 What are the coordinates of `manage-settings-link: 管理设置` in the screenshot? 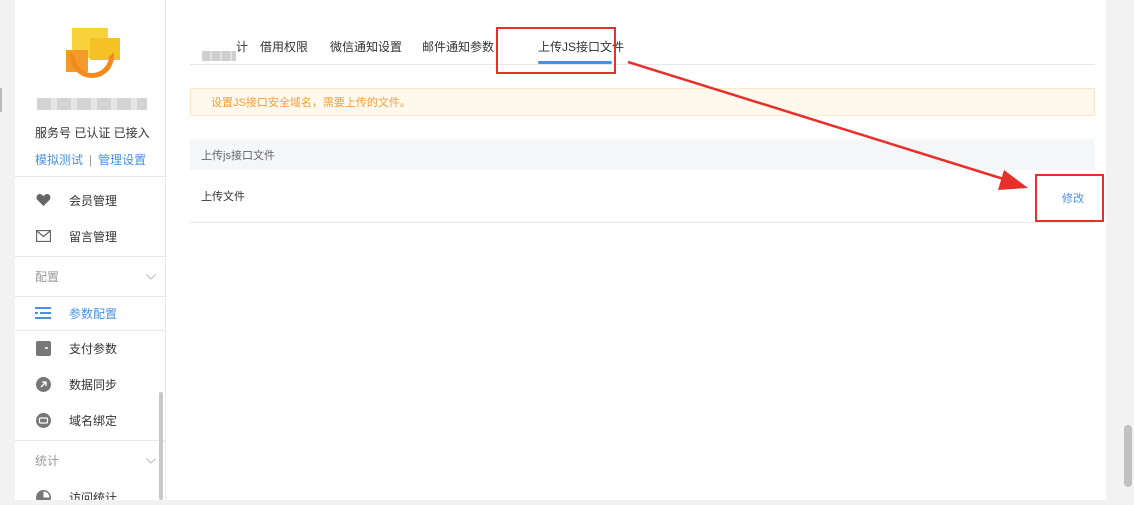 It's located at (122, 160).